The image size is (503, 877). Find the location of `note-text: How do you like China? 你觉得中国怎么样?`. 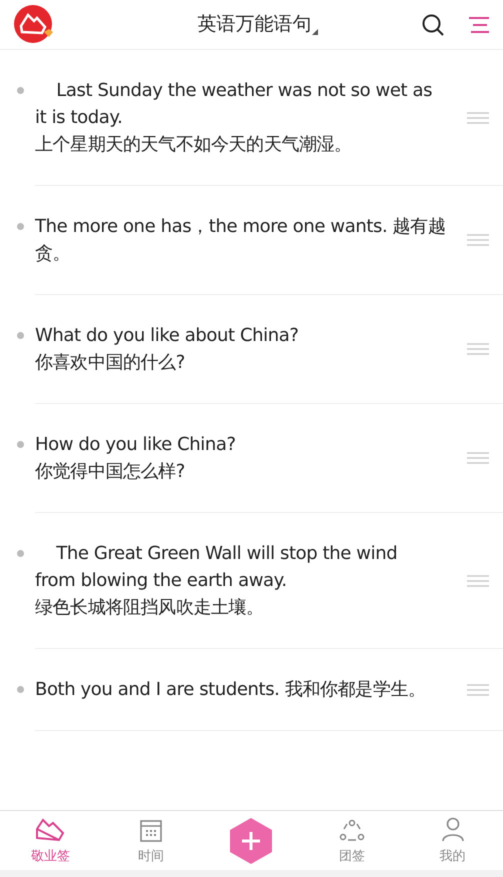

note-text: How do you like China? 你觉得中国怎么样? is located at coordinates (244, 458).